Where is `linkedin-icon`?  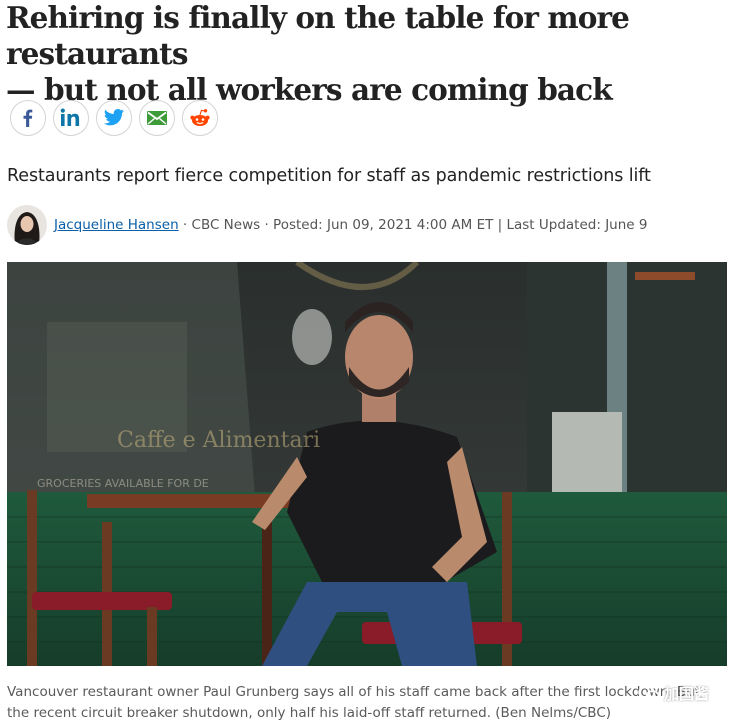
linkedin-icon is located at coordinates (70, 117).